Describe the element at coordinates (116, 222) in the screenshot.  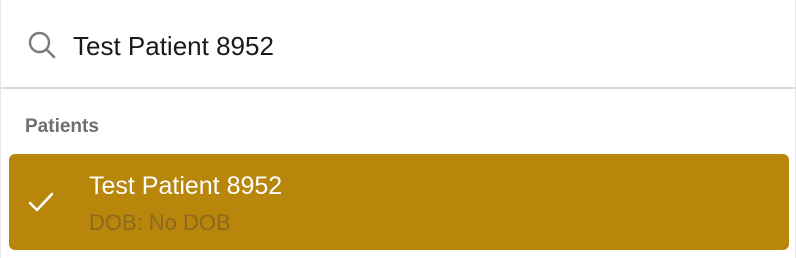
I see `dob-label: DOB:` at that location.